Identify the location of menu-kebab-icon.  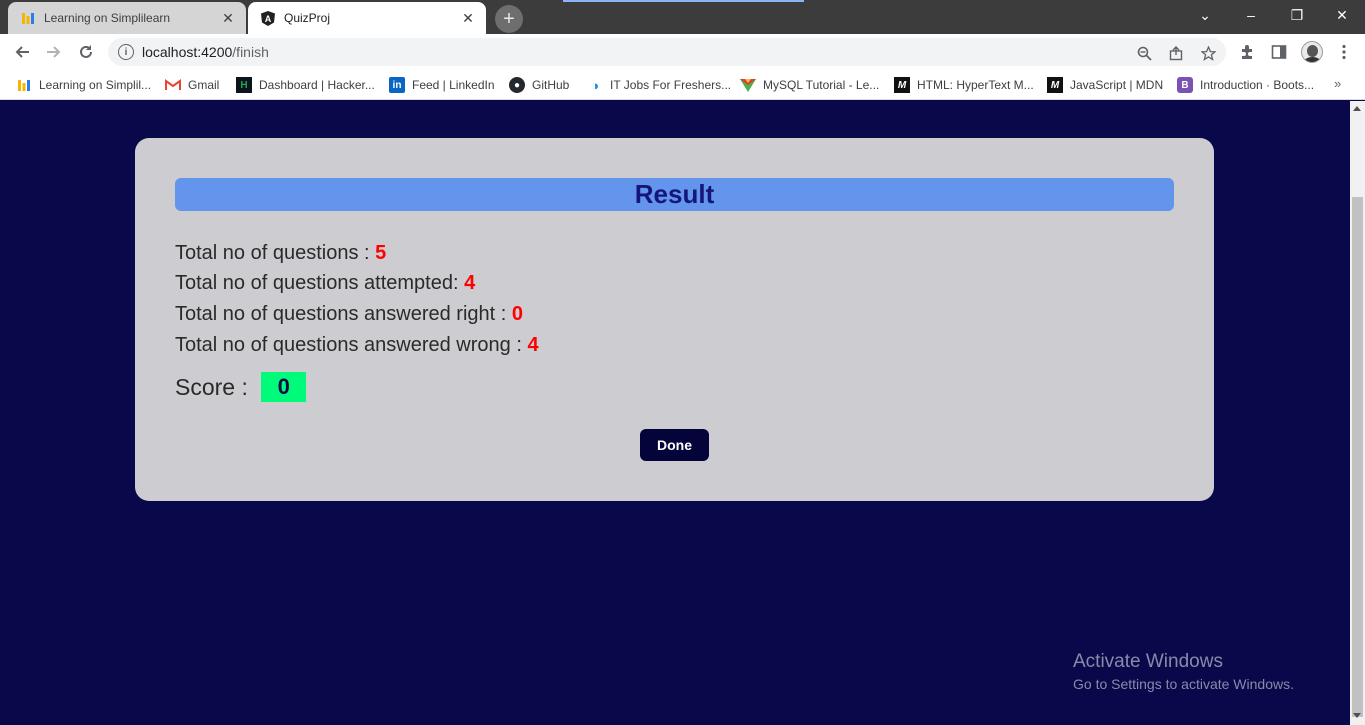
(1344, 52).